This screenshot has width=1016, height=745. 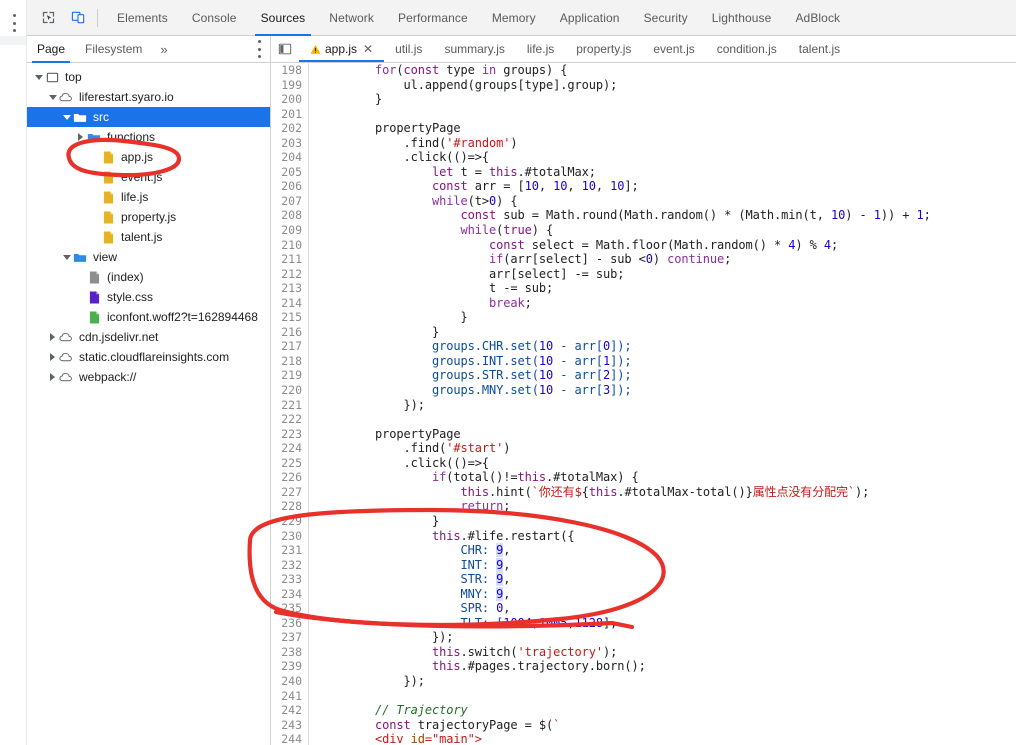 I want to click on code-text: MNY: 9,, so click(x=409, y=594).